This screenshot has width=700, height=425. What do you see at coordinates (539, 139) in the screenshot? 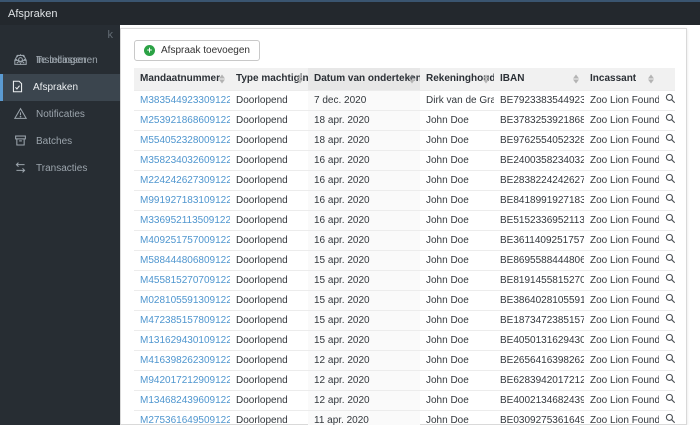
I see `iban-cell: BE97625540523280` at bounding box center [539, 139].